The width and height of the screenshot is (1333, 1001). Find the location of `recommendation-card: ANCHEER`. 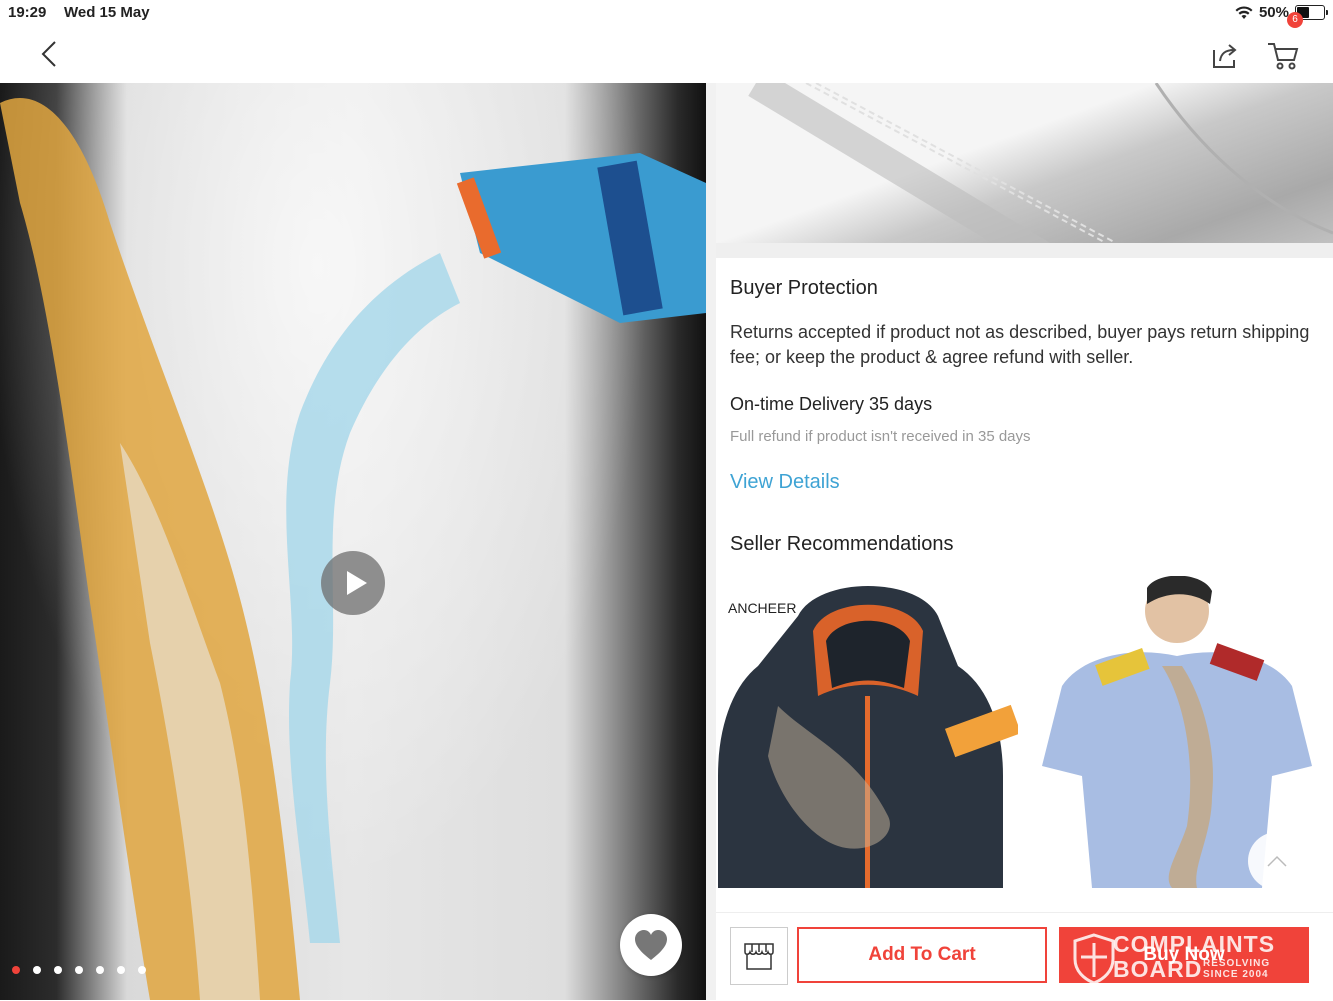

recommendation-card: ANCHEER is located at coordinates (868, 743).